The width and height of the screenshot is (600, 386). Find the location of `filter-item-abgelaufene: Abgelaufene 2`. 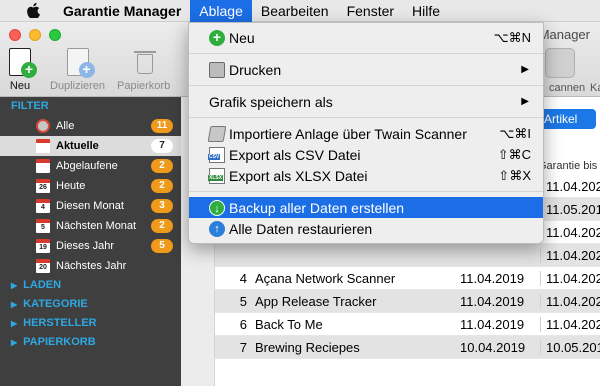

filter-item-abgelaufene: Abgelaufene 2 is located at coordinates (90, 166).